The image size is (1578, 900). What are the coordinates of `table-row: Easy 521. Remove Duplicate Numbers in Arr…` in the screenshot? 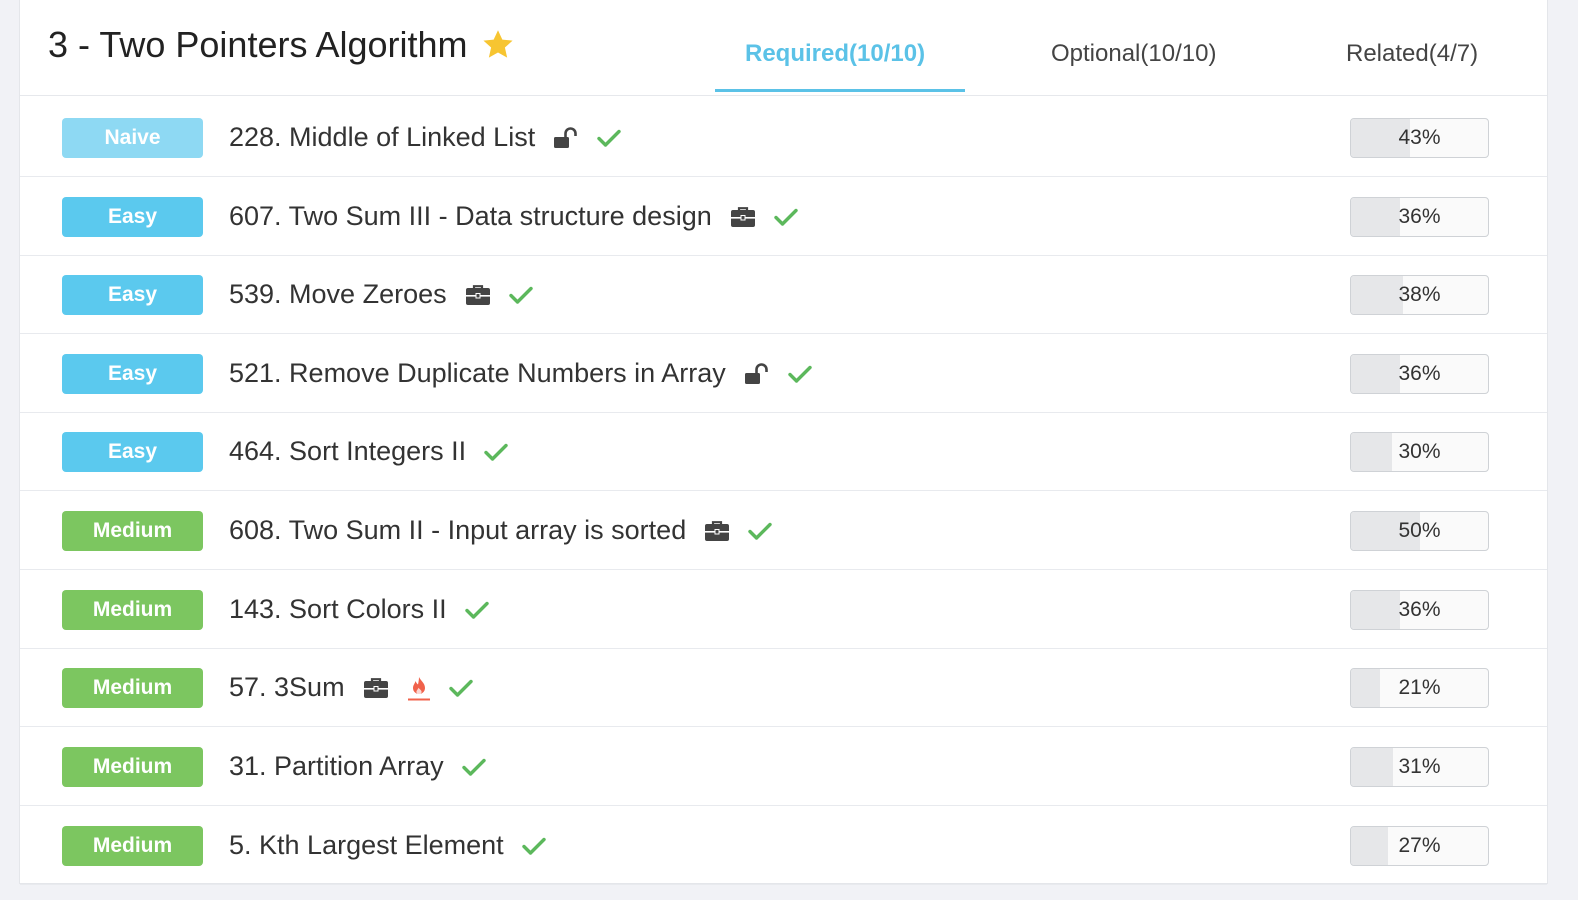 It's located at (783, 373).